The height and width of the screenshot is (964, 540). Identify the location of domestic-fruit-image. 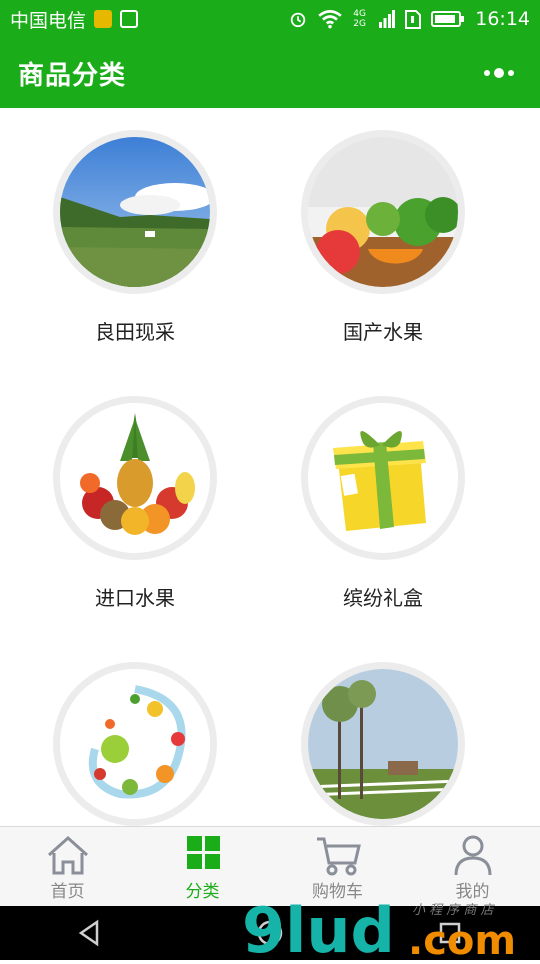
(383, 212).